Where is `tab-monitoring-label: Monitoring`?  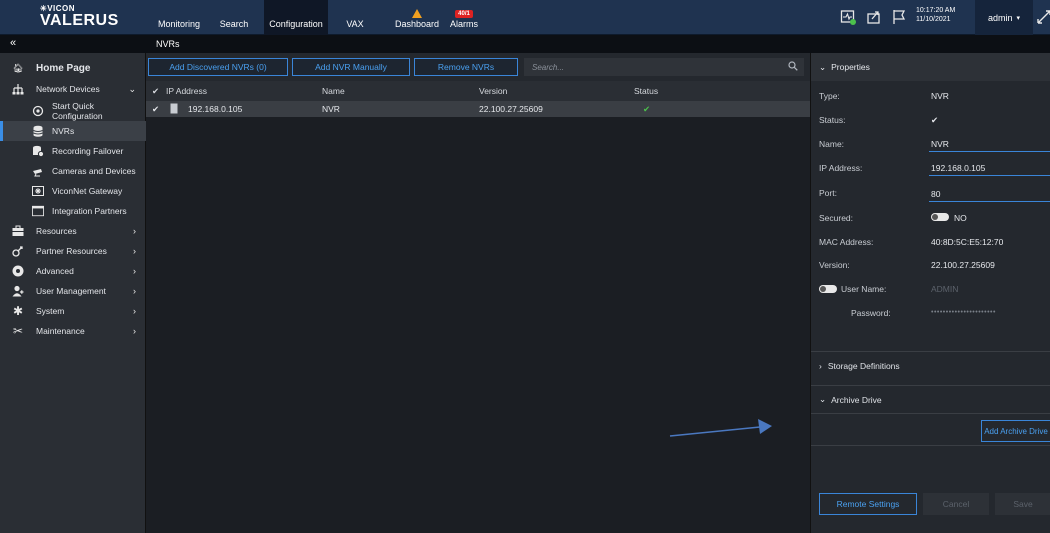
tab-monitoring-label: Monitoring is located at coordinates (179, 24).